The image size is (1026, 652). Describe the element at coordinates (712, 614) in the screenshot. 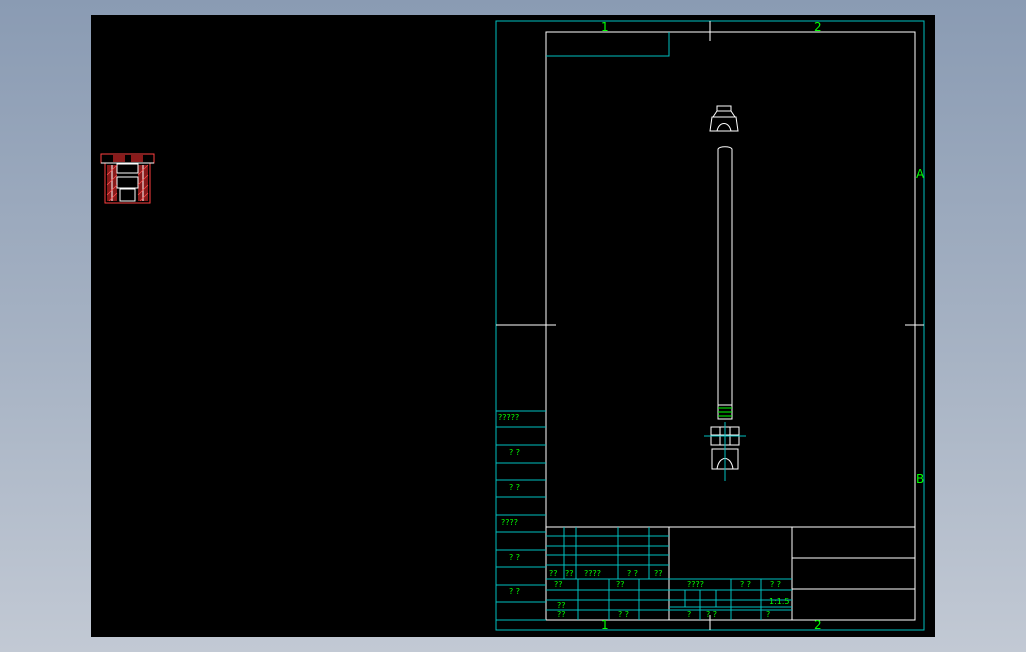

I see `tb-c3: ? ?` at that location.